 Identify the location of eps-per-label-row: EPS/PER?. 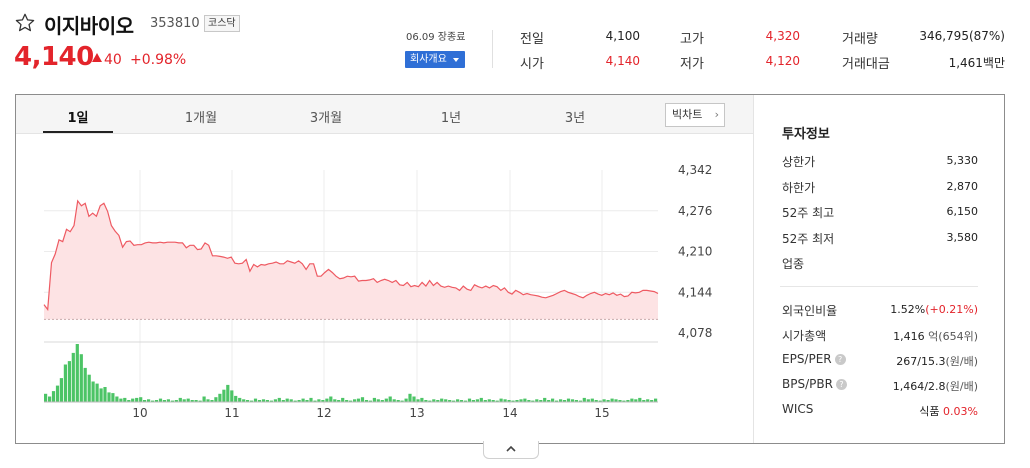
(814, 359).